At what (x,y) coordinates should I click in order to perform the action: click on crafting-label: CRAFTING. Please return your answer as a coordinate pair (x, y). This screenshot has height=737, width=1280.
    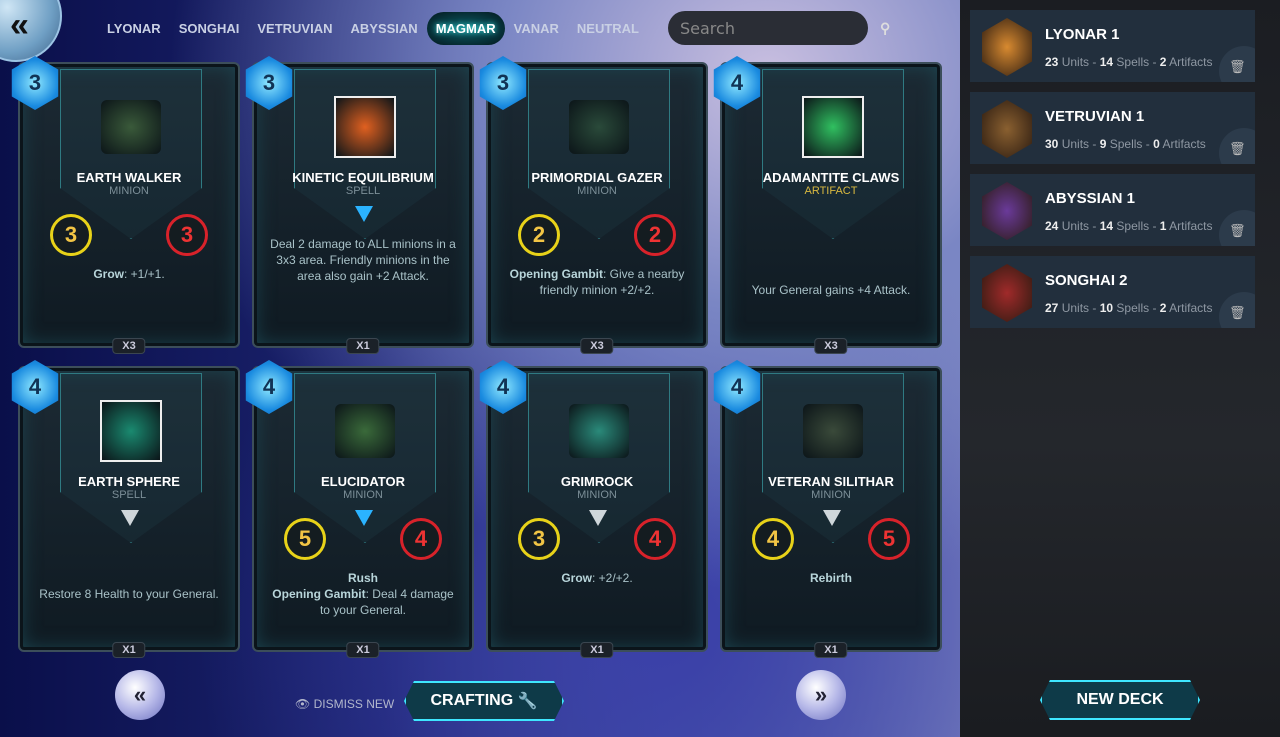
    Looking at the image, I should click on (472, 700).